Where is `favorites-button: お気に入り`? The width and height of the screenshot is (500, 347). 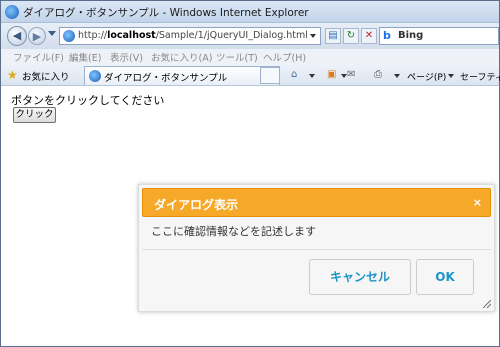 favorites-button: お気に入り is located at coordinates (46, 76).